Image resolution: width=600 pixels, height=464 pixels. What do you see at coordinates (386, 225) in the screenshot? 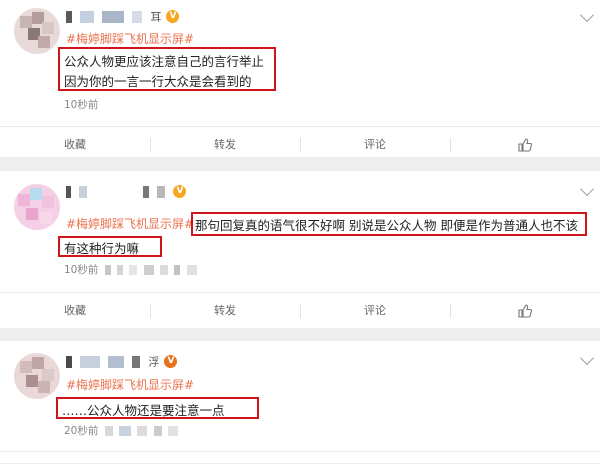
I see `comment-text-line-1: 那句回复真的语气很不好啊 别说是公众人物 即便是作为普通人也不该` at bounding box center [386, 225].